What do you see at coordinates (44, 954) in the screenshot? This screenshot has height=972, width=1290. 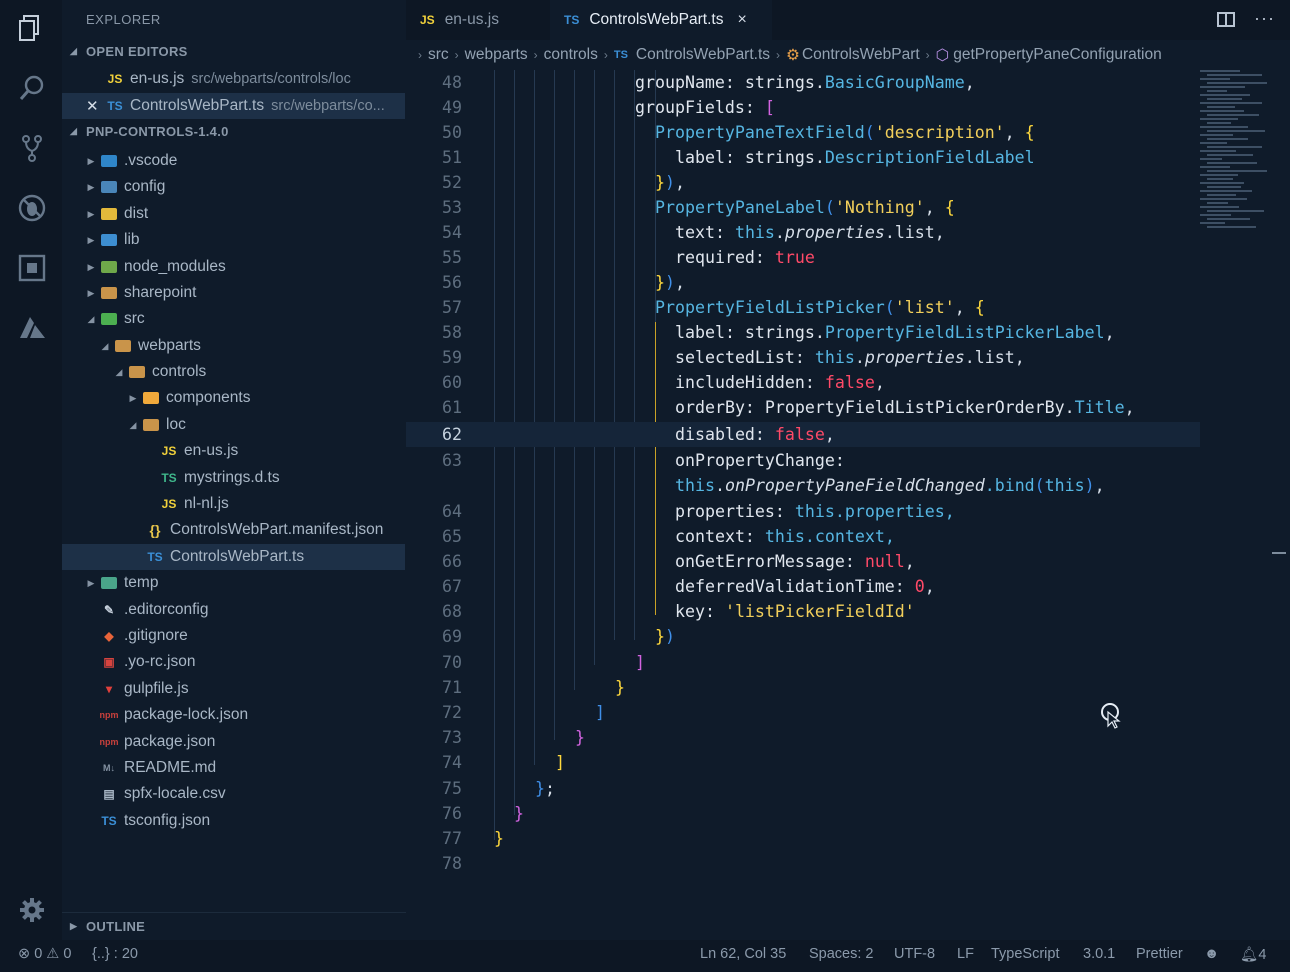 I see `problems-indicator: ⊗ 0 ⚠ 0` at bounding box center [44, 954].